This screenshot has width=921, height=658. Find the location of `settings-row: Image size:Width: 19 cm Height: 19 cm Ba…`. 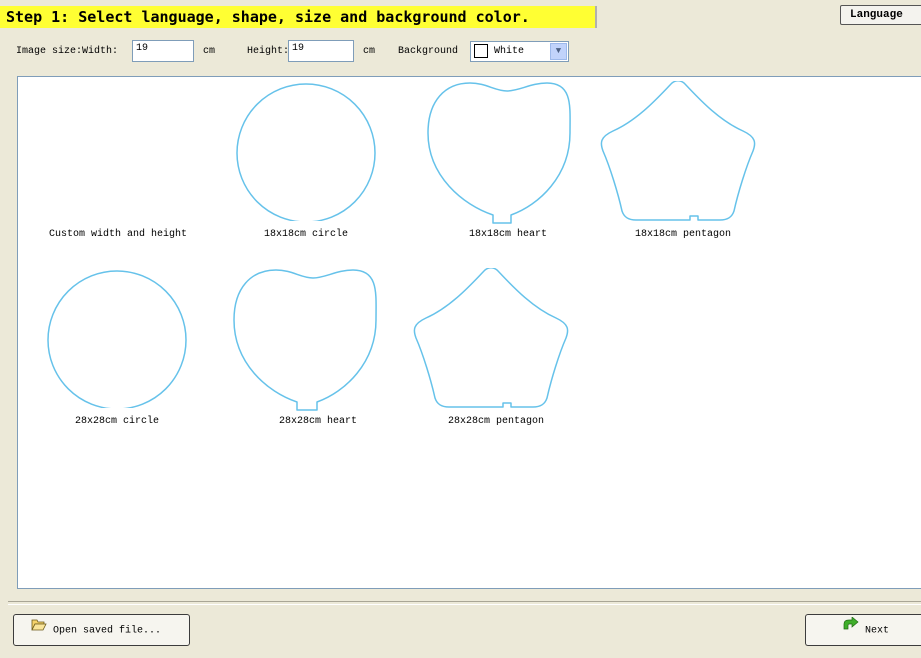

settings-row: Image size:Width: 19 cm Height: 19 cm Ba… is located at coordinates (460, 52).